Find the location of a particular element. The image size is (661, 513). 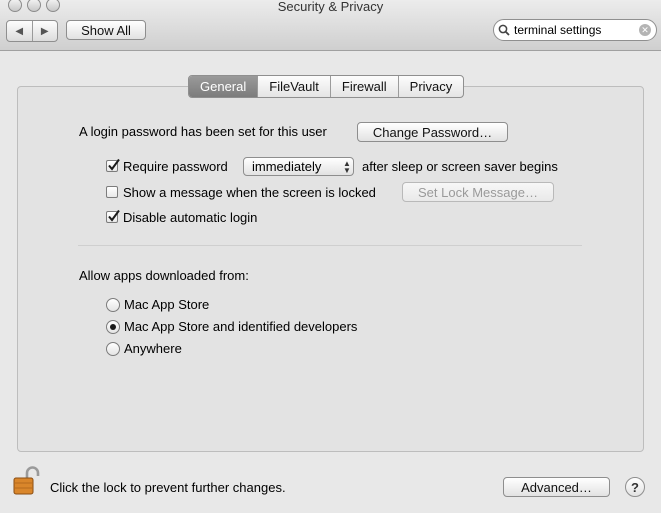

require-password-delay-select: immediately ▲ ▼ is located at coordinates (298, 166).